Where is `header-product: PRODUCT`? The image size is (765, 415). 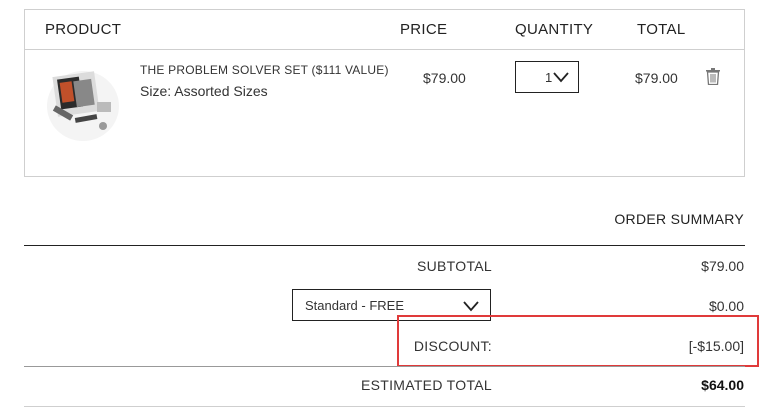
header-product: PRODUCT is located at coordinates (83, 29).